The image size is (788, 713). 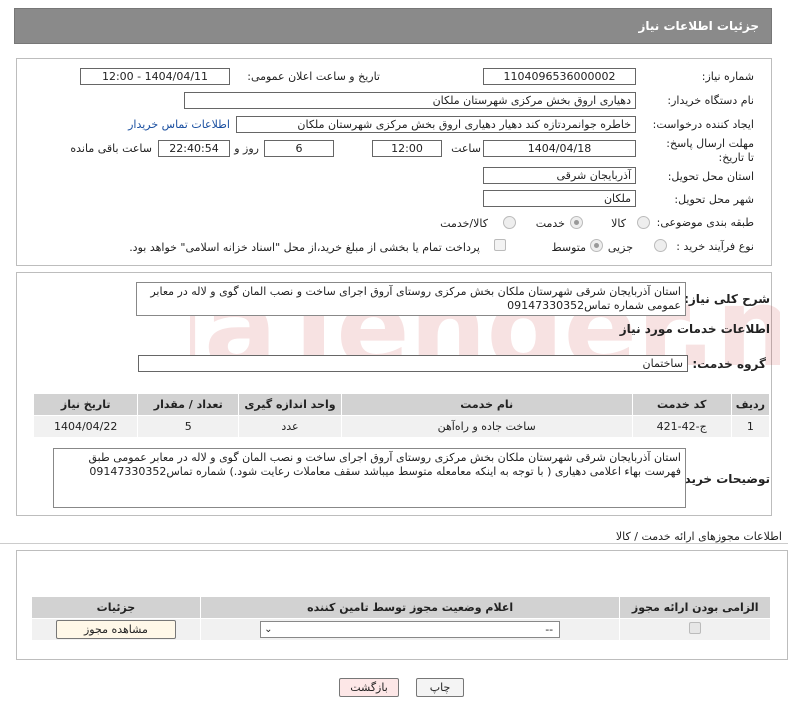 I want to click on category-radio-service, so click(x=576, y=222).